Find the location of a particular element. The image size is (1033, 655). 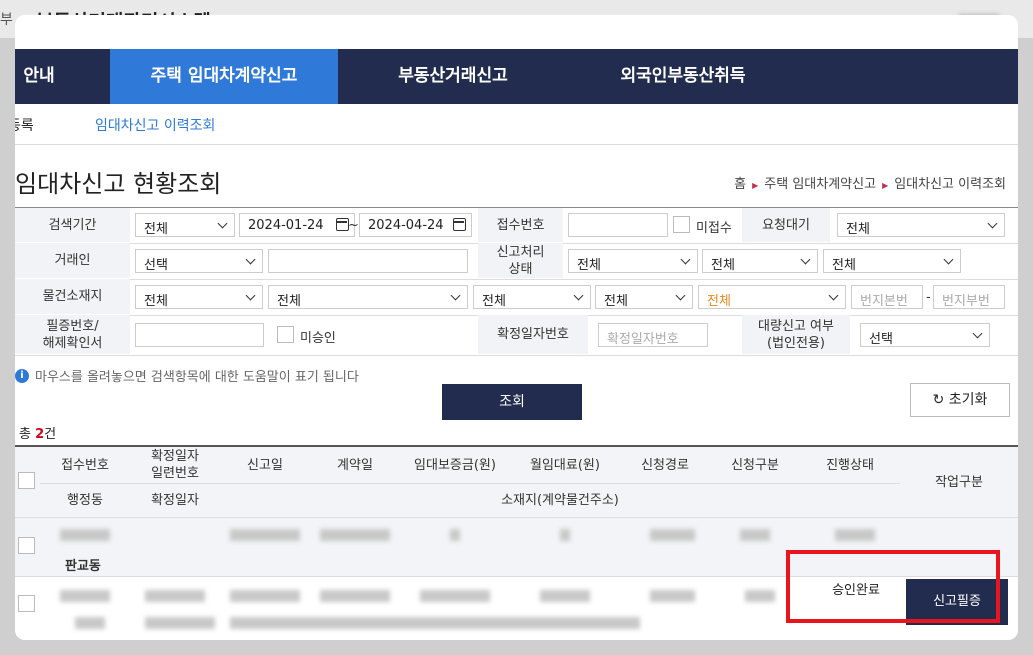

form-row-2: 거래인 선택 신고처리 상태 전체 전체 전체 is located at coordinates (516, 261).